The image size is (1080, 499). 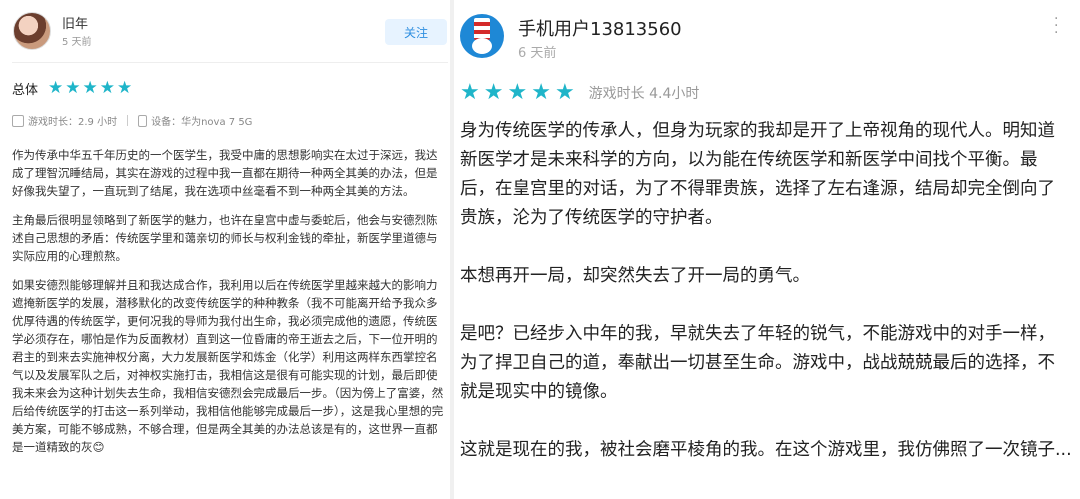 What do you see at coordinates (75, 22) in the screenshot?
I see `user-name: 旧年` at bounding box center [75, 22].